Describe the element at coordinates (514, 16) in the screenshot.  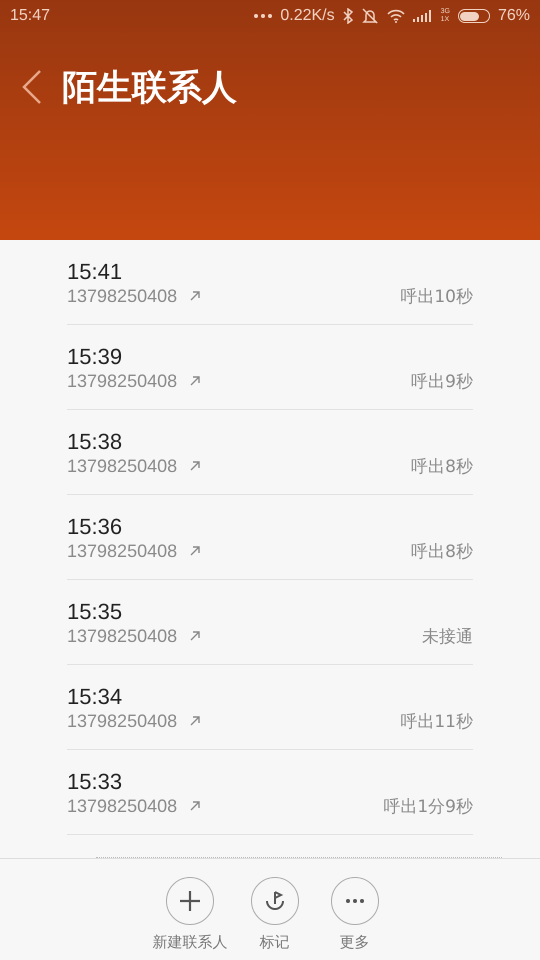
I see `battery-percent: 76%` at that location.